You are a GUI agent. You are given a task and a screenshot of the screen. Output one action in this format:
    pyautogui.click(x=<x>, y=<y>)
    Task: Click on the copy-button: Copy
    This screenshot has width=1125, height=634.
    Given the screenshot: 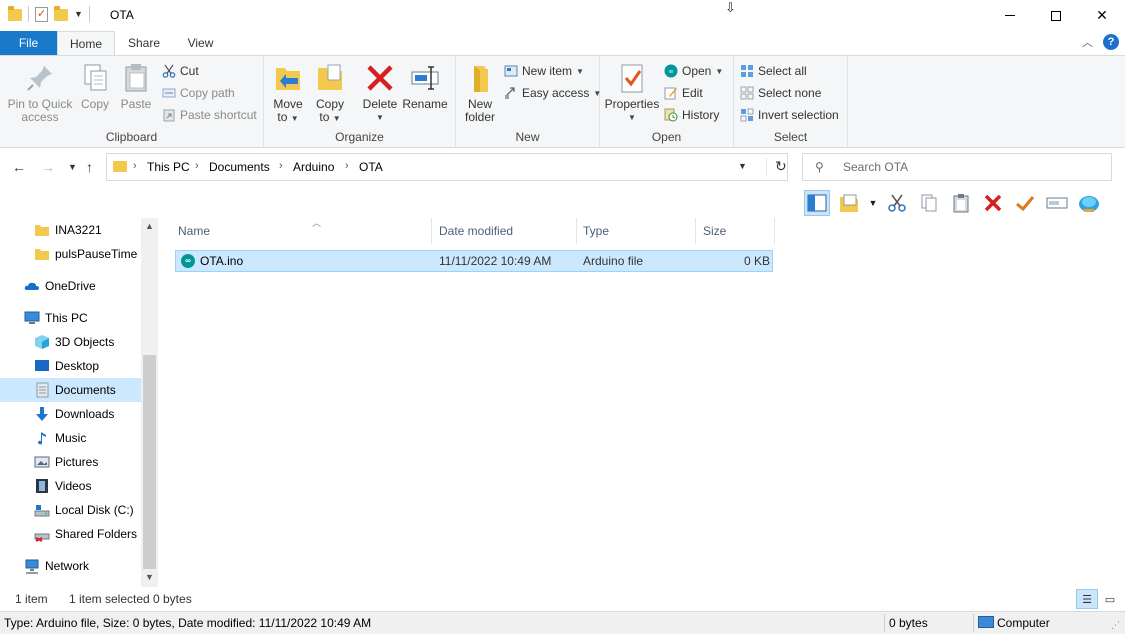 What is the action you would take?
    pyautogui.click(x=95, y=86)
    